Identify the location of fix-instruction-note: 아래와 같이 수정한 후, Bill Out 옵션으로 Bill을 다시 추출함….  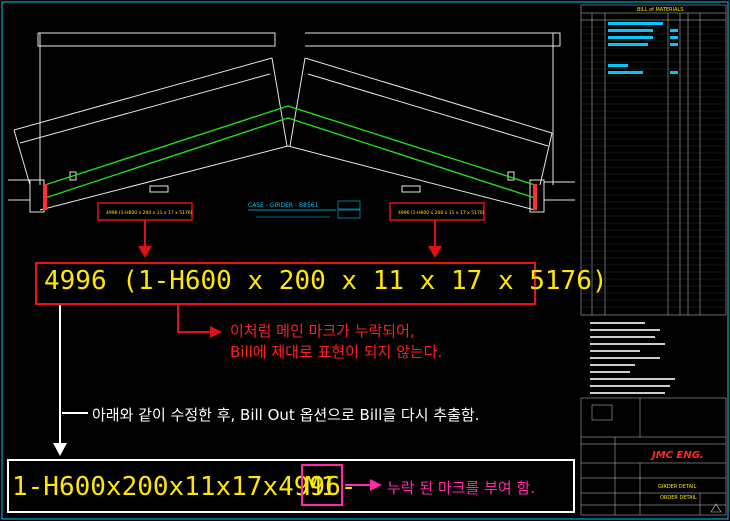
(286, 415).